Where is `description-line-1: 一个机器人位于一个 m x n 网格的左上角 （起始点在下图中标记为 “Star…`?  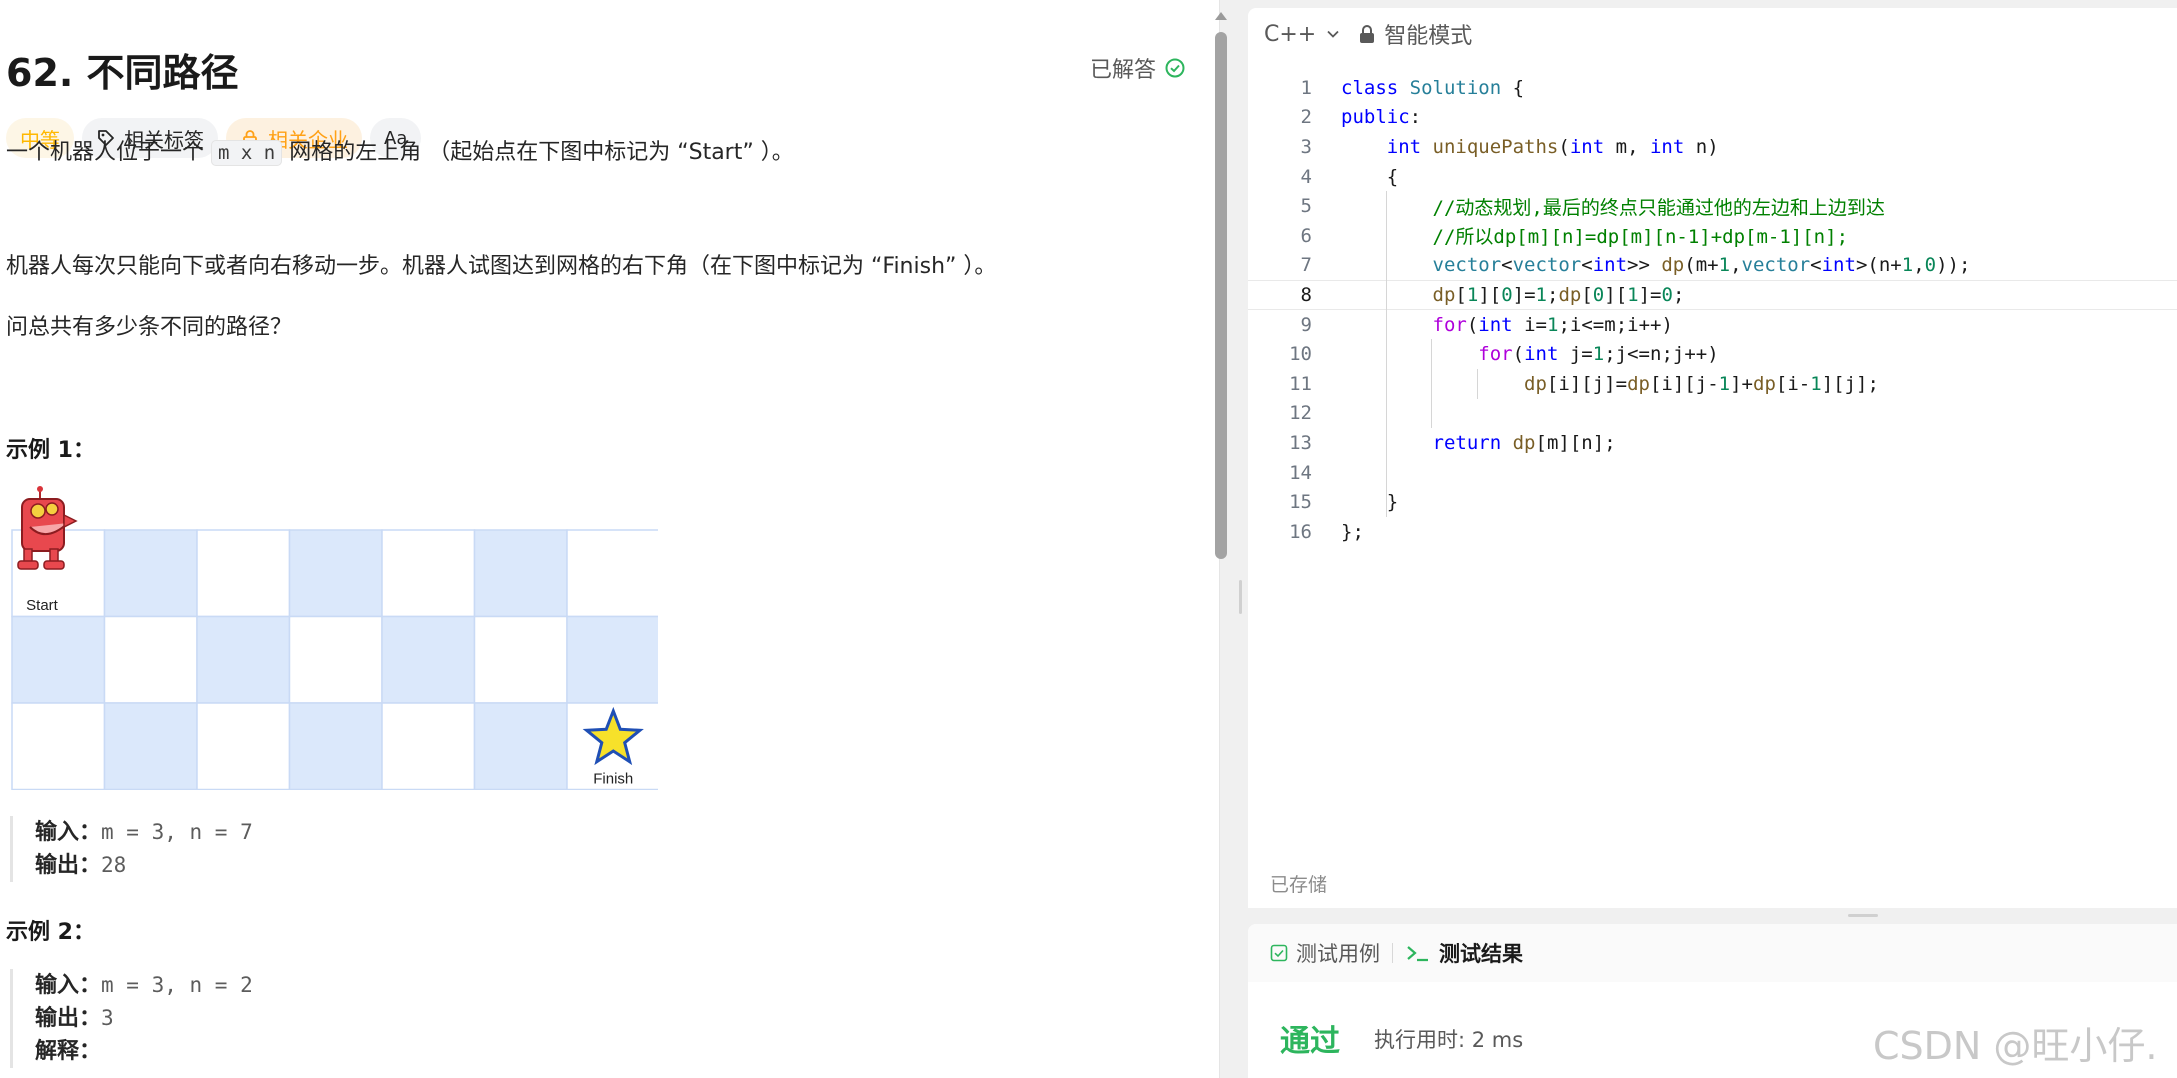 description-line-1: 一个机器人位于一个 m x n 网格的左上角 （起始点在下图中标记为 “Star… is located at coordinates (400, 150).